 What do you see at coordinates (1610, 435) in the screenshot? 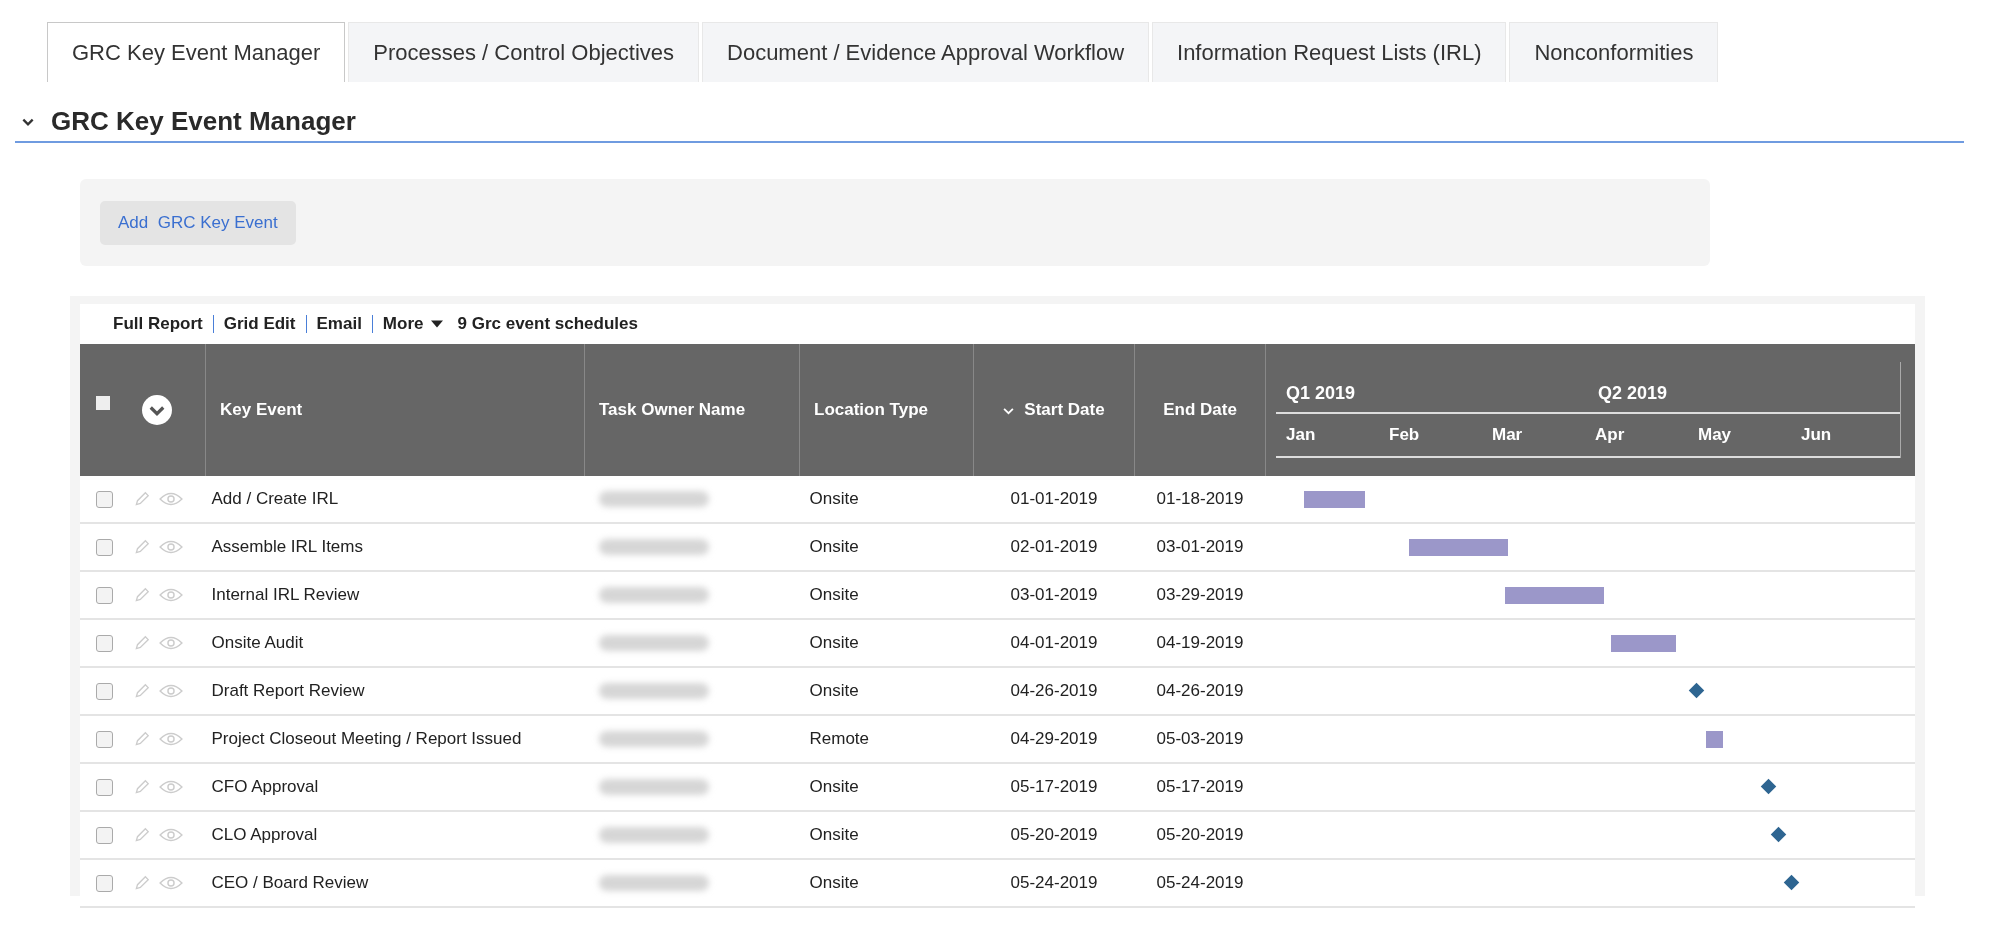
I see `month-label: Apr` at bounding box center [1610, 435].